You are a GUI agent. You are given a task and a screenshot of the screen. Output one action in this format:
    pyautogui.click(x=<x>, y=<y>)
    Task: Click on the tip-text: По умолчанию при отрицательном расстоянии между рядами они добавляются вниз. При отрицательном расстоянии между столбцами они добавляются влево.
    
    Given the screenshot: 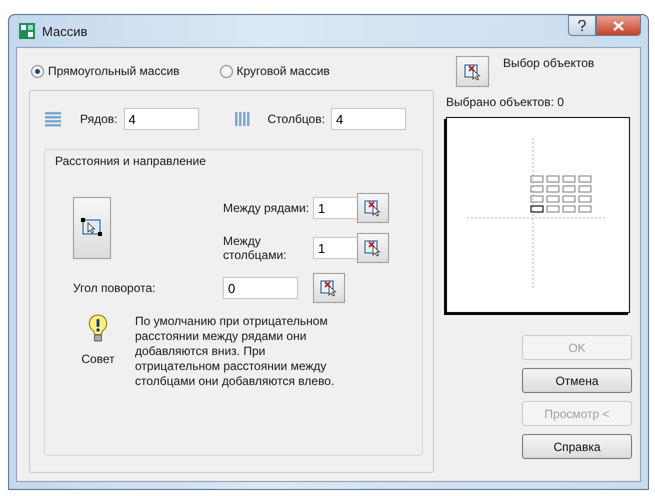 What is the action you would take?
    pyautogui.click(x=235, y=351)
    